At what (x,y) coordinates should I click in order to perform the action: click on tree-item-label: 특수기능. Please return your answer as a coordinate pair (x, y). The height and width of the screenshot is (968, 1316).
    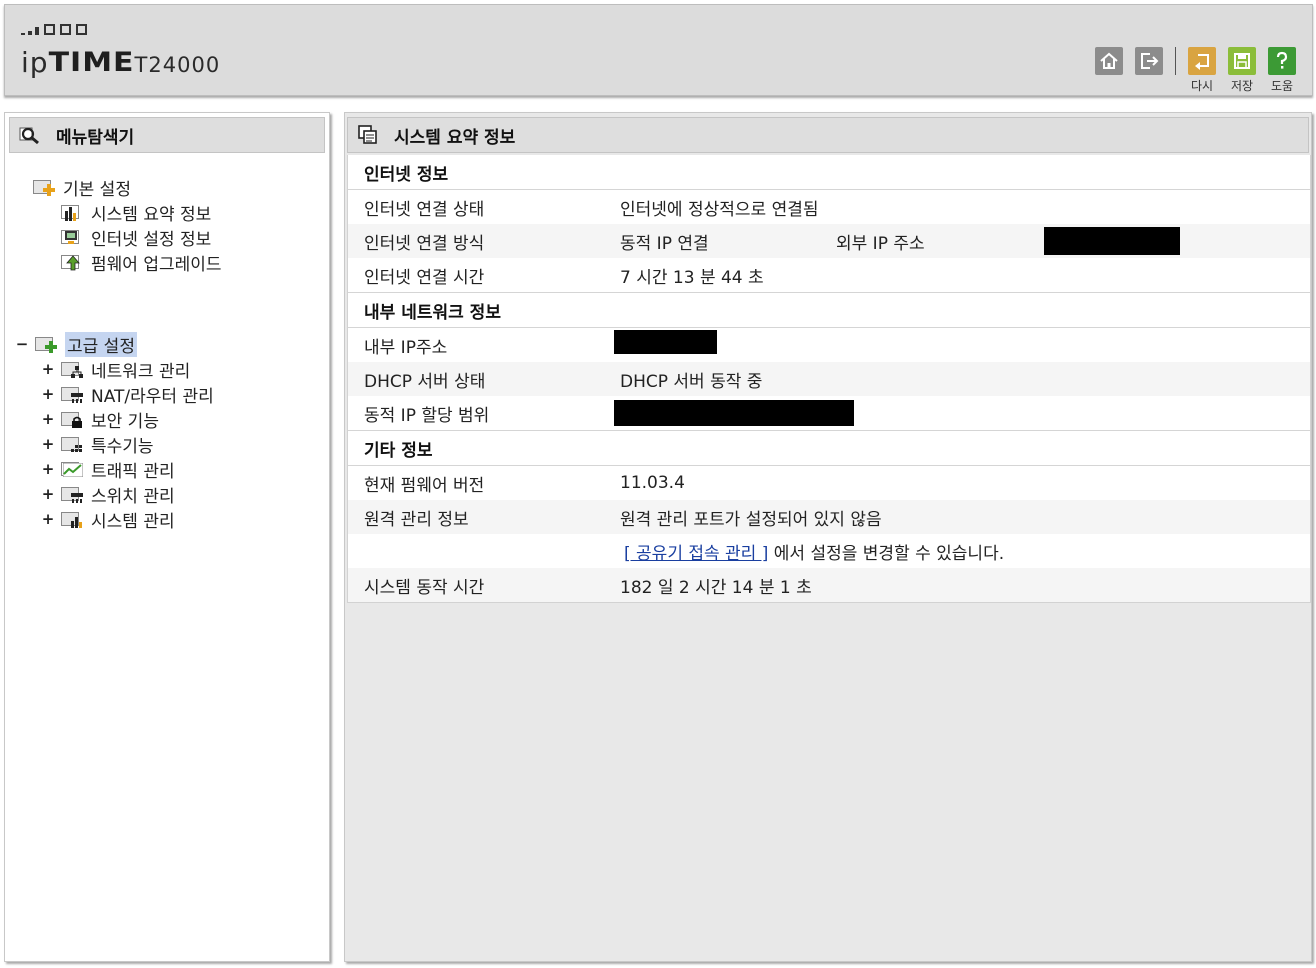
    Looking at the image, I should click on (122, 446).